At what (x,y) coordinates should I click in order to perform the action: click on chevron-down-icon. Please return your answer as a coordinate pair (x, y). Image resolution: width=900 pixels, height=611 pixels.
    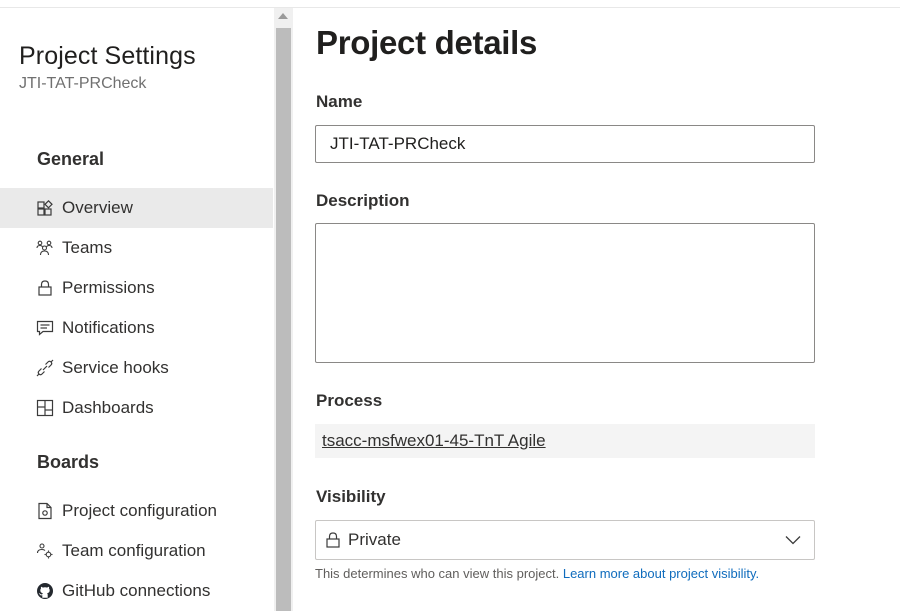
    Looking at the image, I should click on (793, 540).